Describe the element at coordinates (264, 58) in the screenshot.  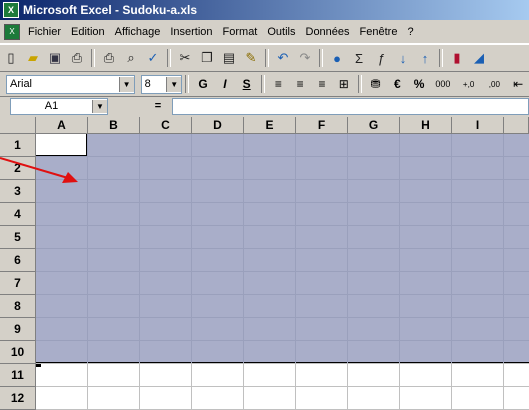
I see `standard-toolbar: ▯ ▰ ▣ ⎙ ⎙ ⌕ ✓ ✂ ❐ ▤ ✎ ↶ ↷ ● Σ ƒ ↓ ↑ ▮ ◢` at that location.